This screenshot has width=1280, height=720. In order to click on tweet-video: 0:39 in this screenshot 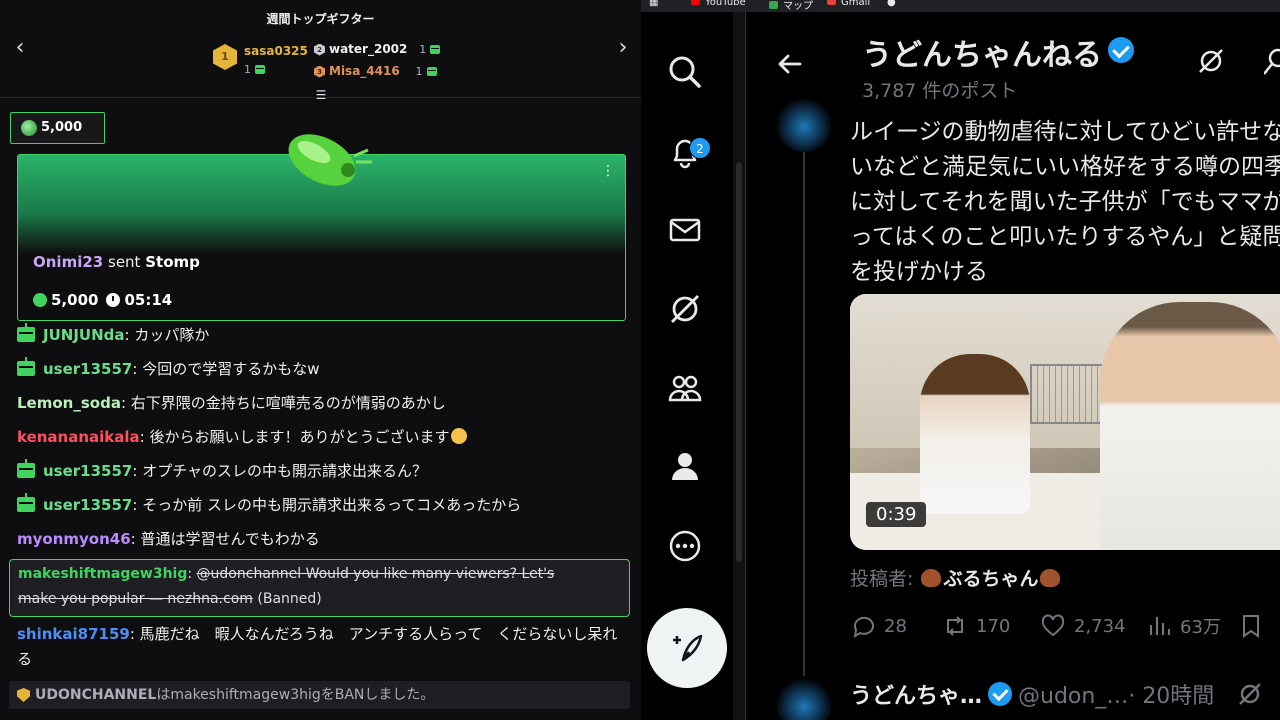, I will do `click(1065, 422)`.